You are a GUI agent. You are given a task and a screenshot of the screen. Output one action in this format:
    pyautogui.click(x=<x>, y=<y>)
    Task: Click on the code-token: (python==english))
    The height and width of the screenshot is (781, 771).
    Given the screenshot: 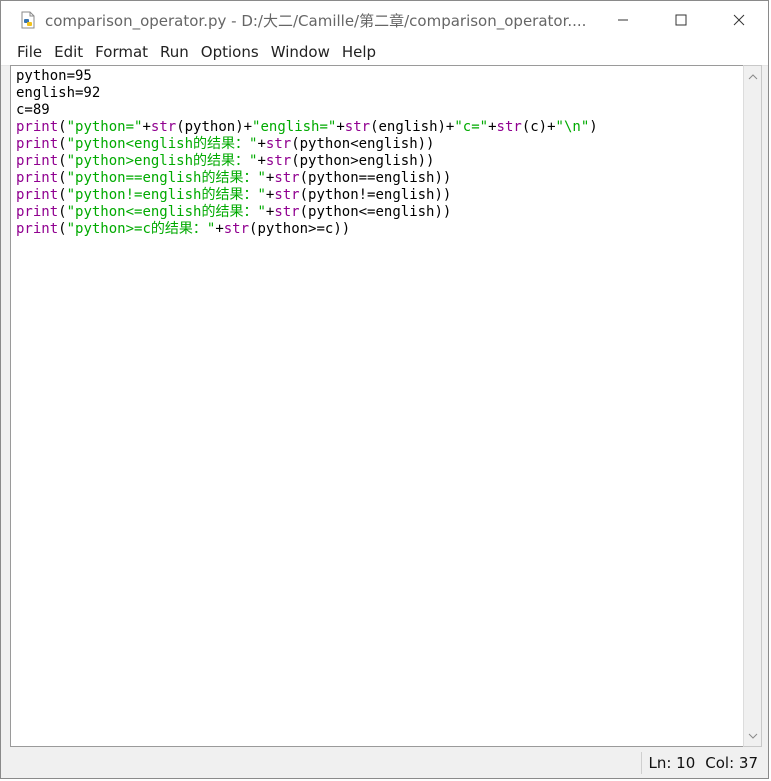 What is the action you would take?
    pyautogui.click(x=375, y=178)
    